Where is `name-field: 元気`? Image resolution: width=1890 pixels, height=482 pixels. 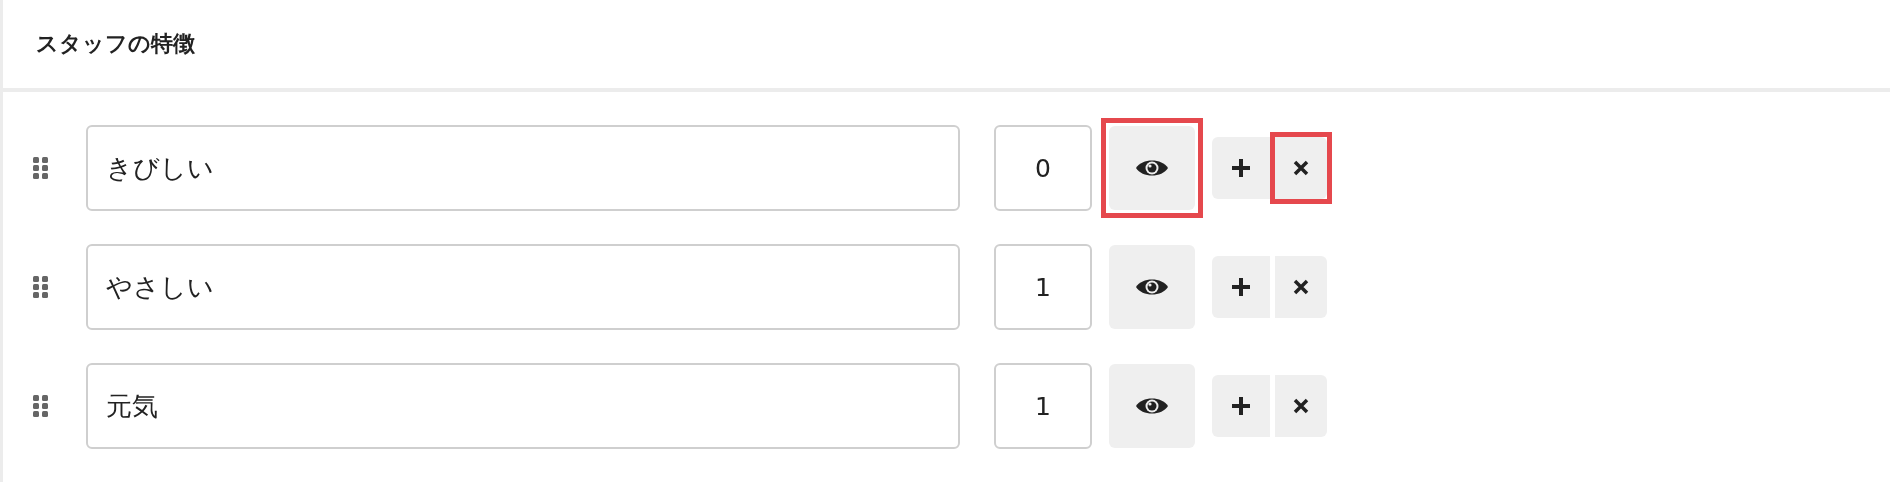 name-field: 元気 is located at coordinates (523, 406).